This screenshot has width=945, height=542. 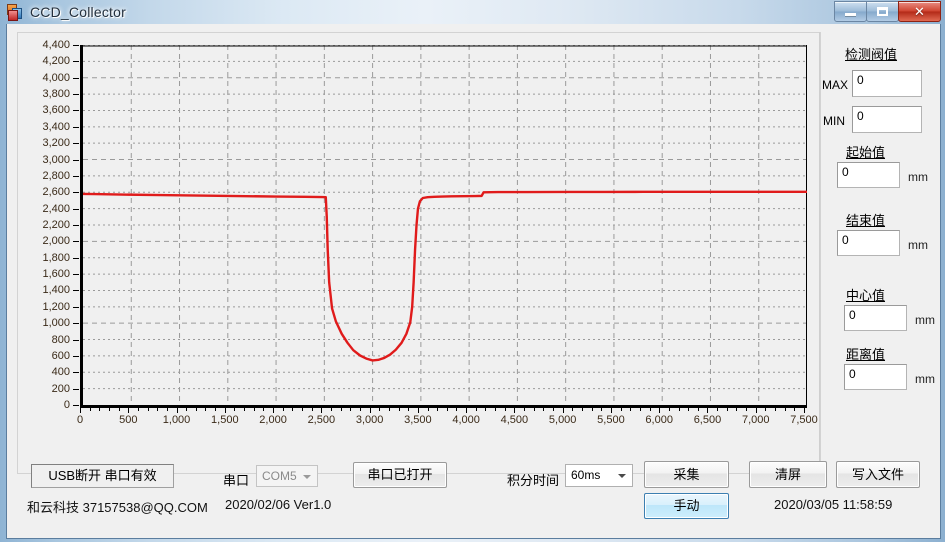 I want to click on minimize-button, so click(x=850, y=11).